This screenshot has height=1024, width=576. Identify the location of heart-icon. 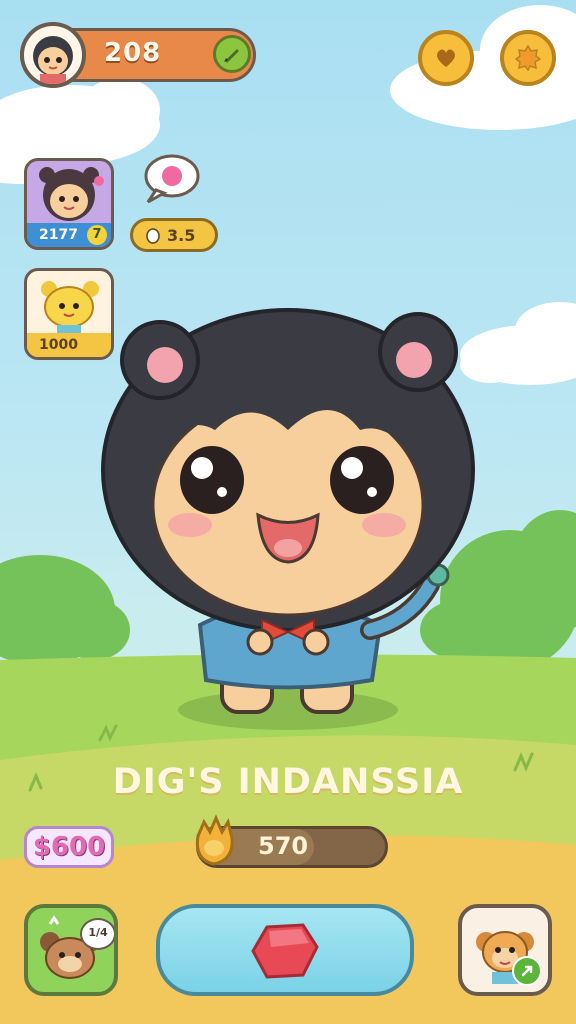
(446, 58).